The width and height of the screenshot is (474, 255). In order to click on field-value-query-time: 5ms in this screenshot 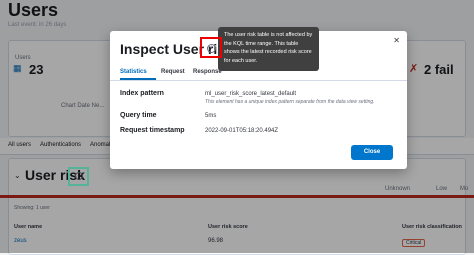, I will do `click(211, 116)`.